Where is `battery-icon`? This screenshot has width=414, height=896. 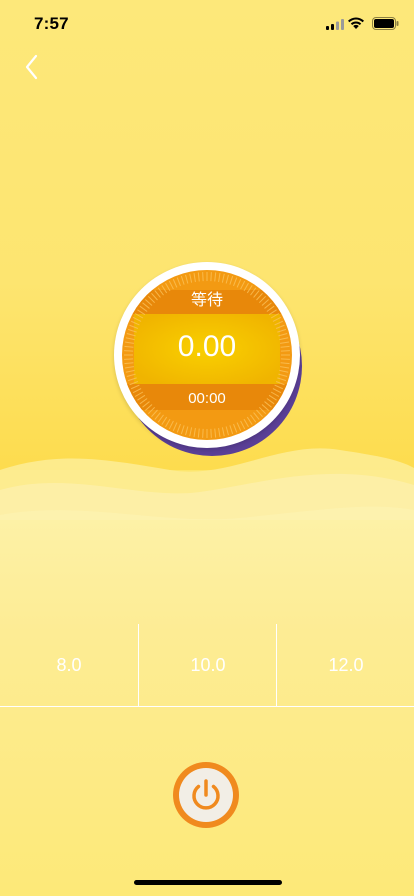
battery-icon is located at coordinates (385, 23).